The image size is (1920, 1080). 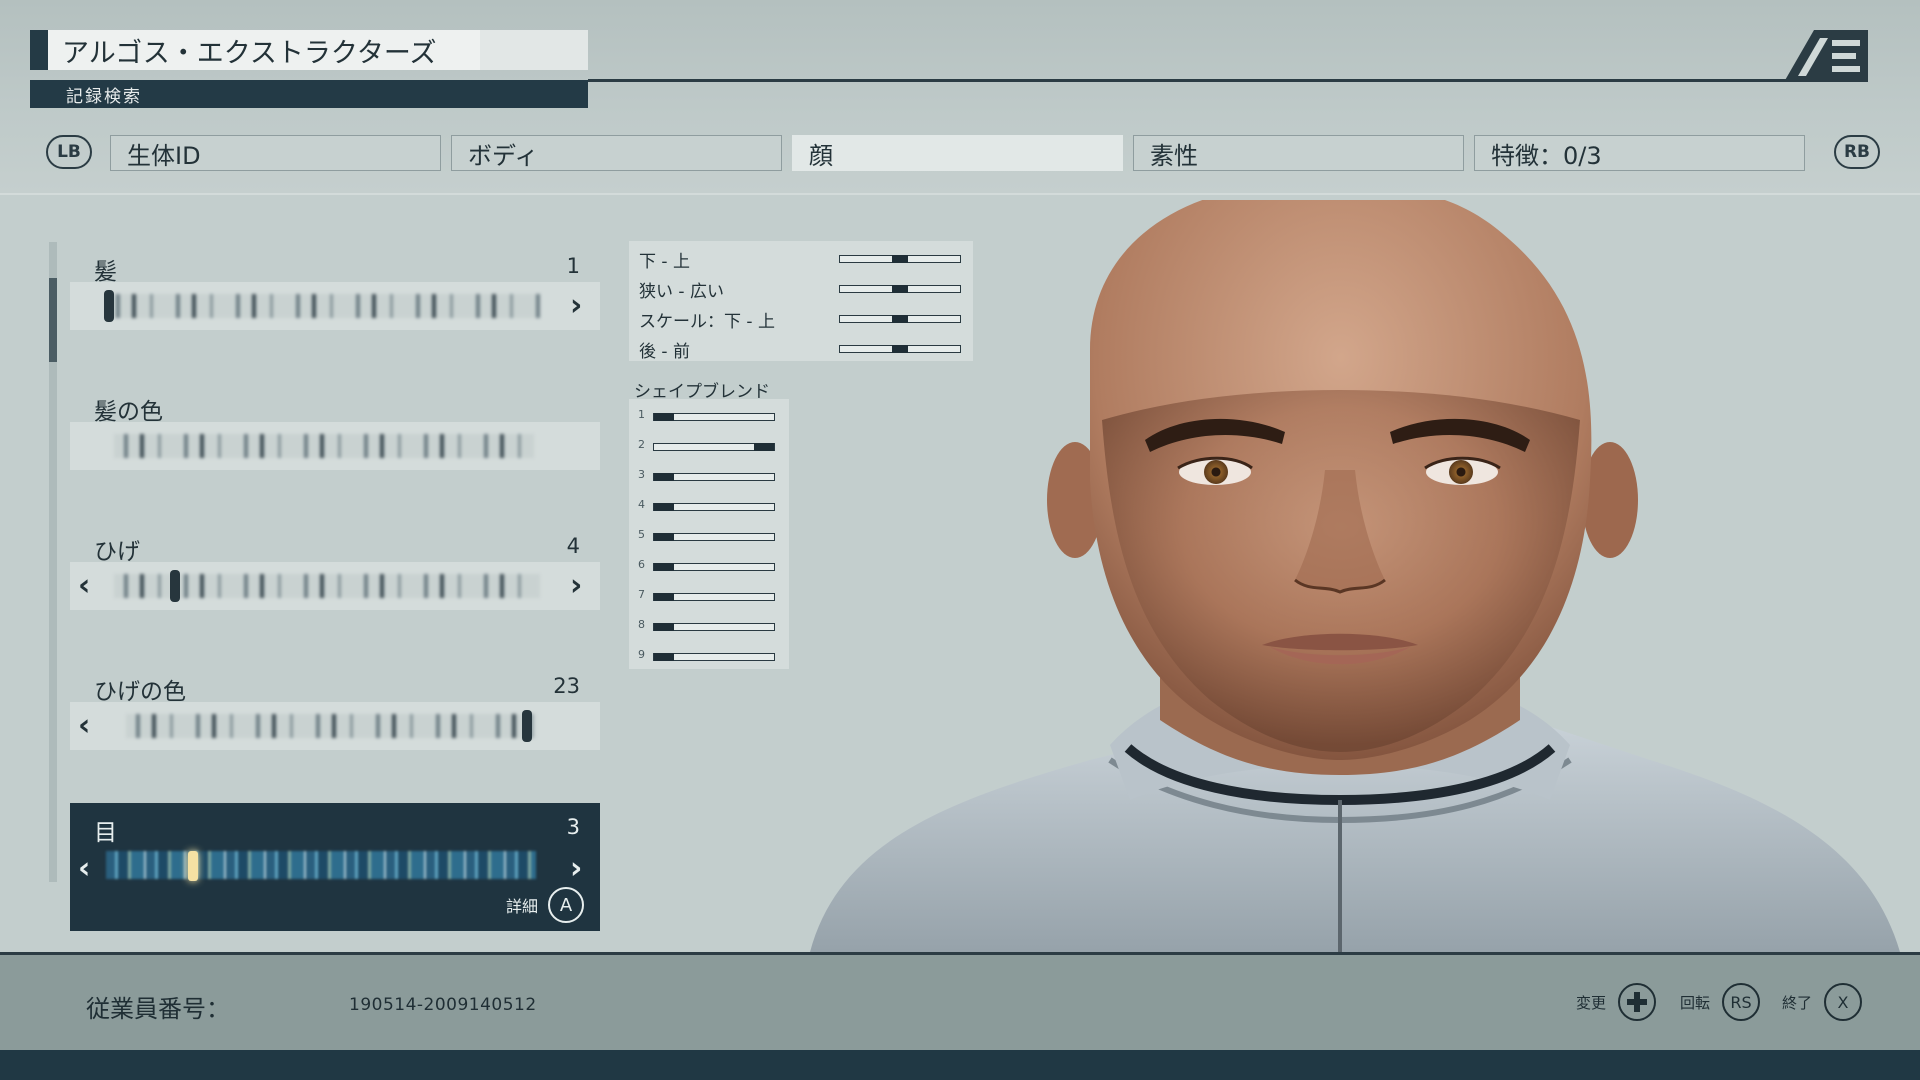 I want to click on option-beard-color-label: ひげの色, so click(x=140, y=692).